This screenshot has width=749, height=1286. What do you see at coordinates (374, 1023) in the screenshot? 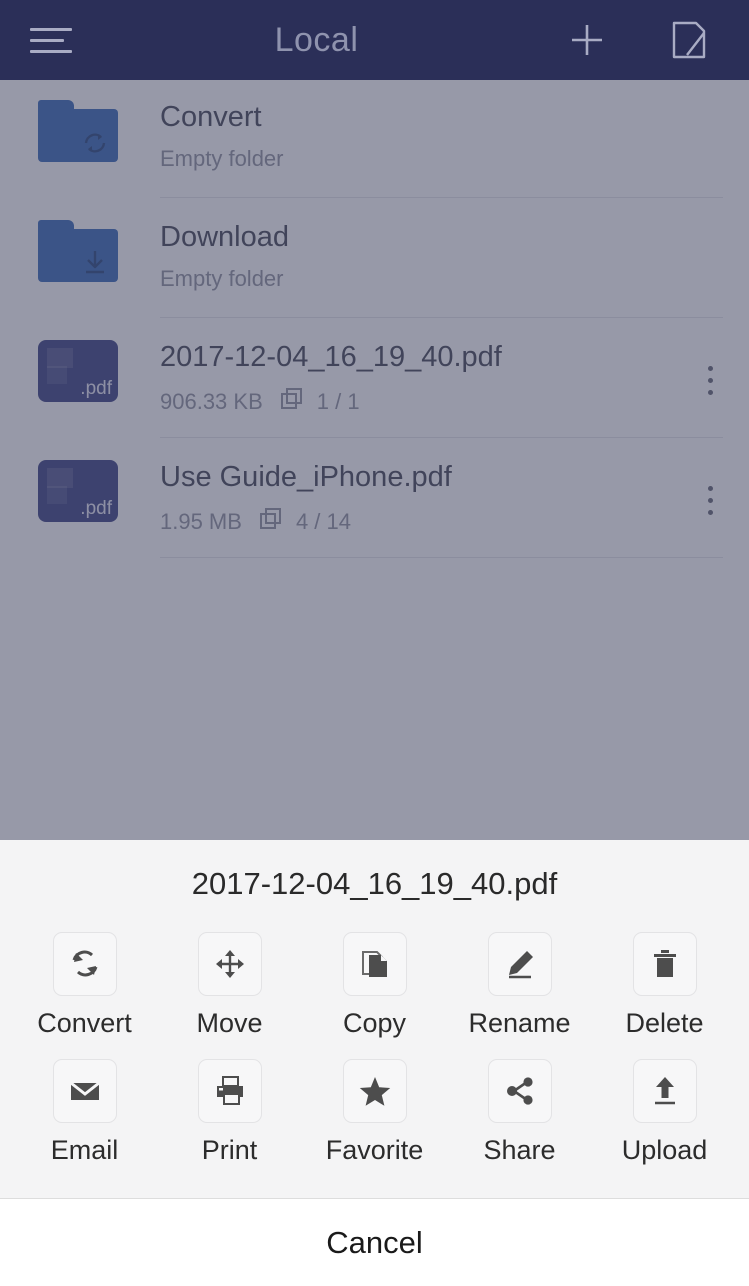
I see `action-label: Copy` at bounding box center [374, 1023].